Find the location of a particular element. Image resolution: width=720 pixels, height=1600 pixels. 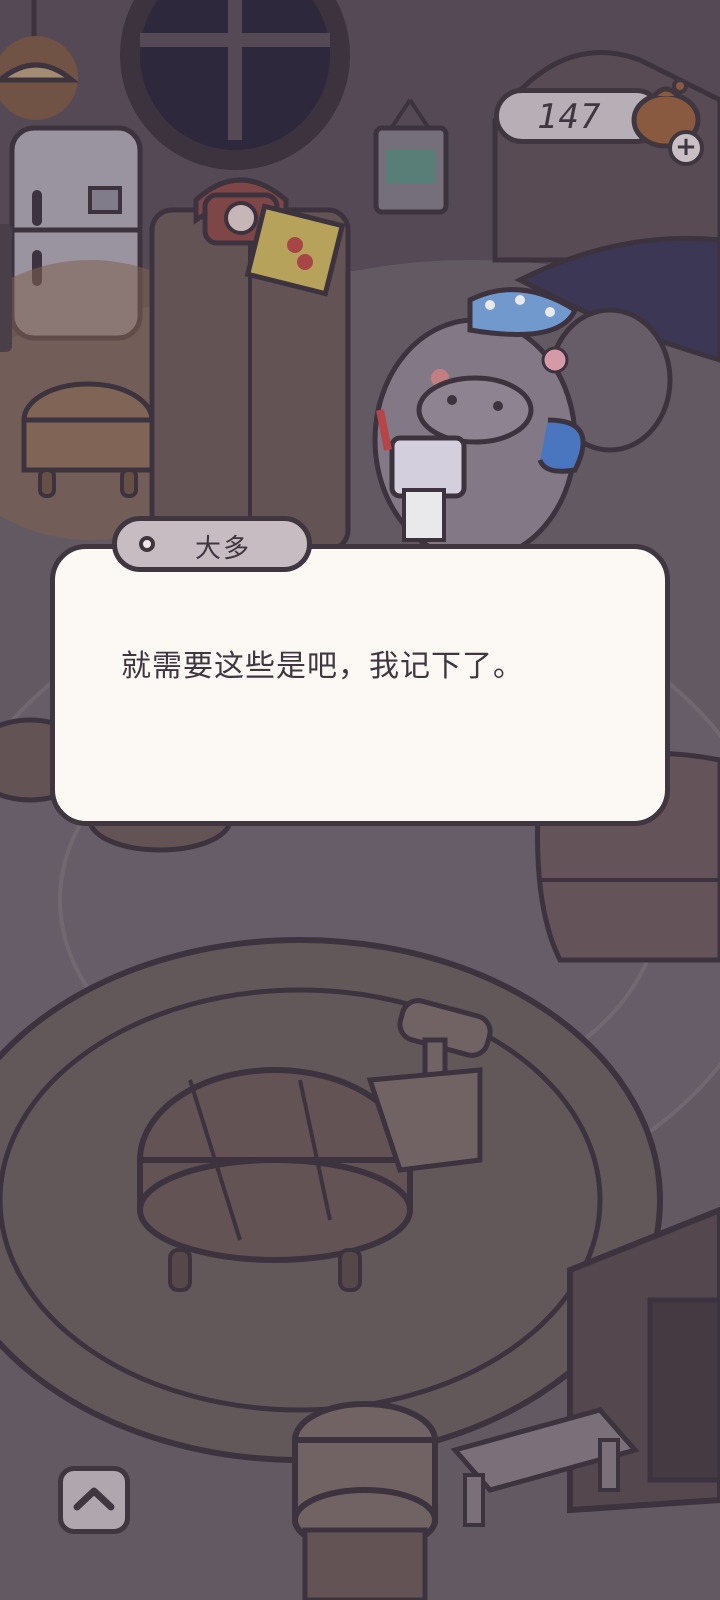

chevron-up-icon is located at coordinates (94, 1499).